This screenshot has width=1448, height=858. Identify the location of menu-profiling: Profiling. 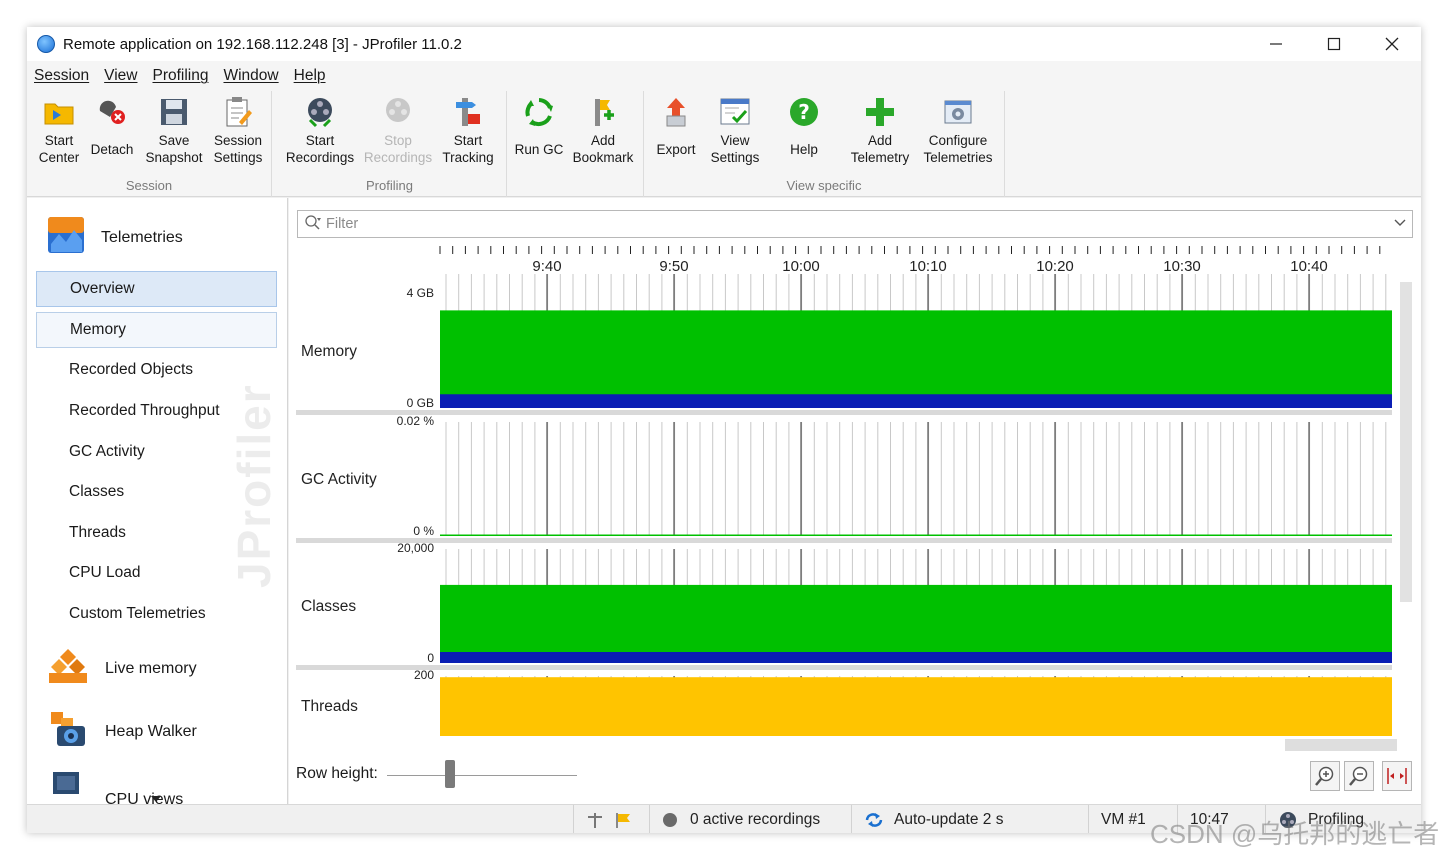
(180, 76).